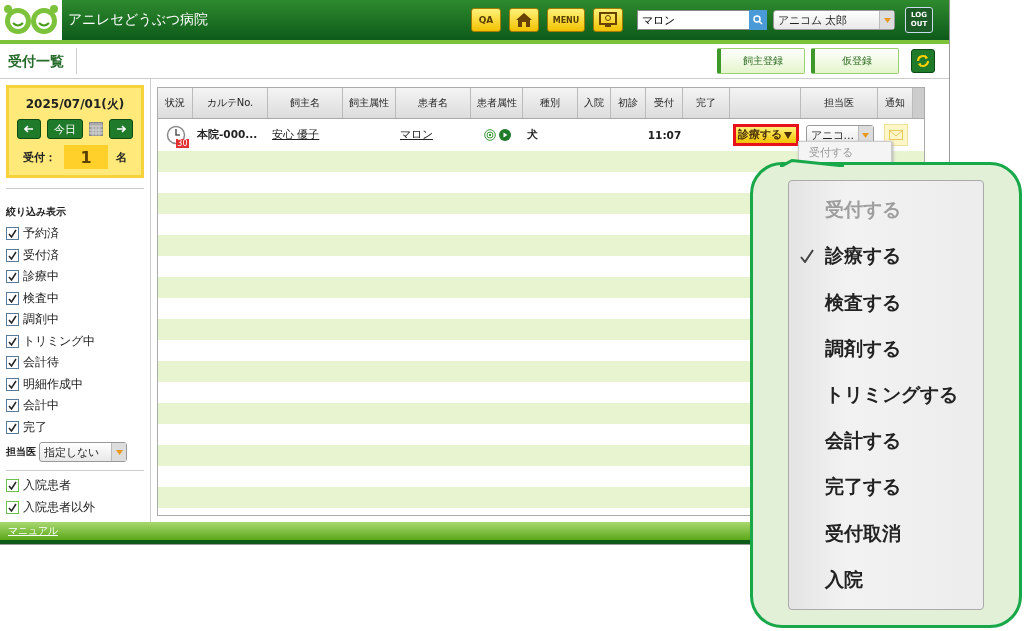 Image resolution: width=1024 pixels, height=631 pixels. Describe the element at coordinates (765, 135) in the screenshot. I see `status-action-button: 診療する` at that location.